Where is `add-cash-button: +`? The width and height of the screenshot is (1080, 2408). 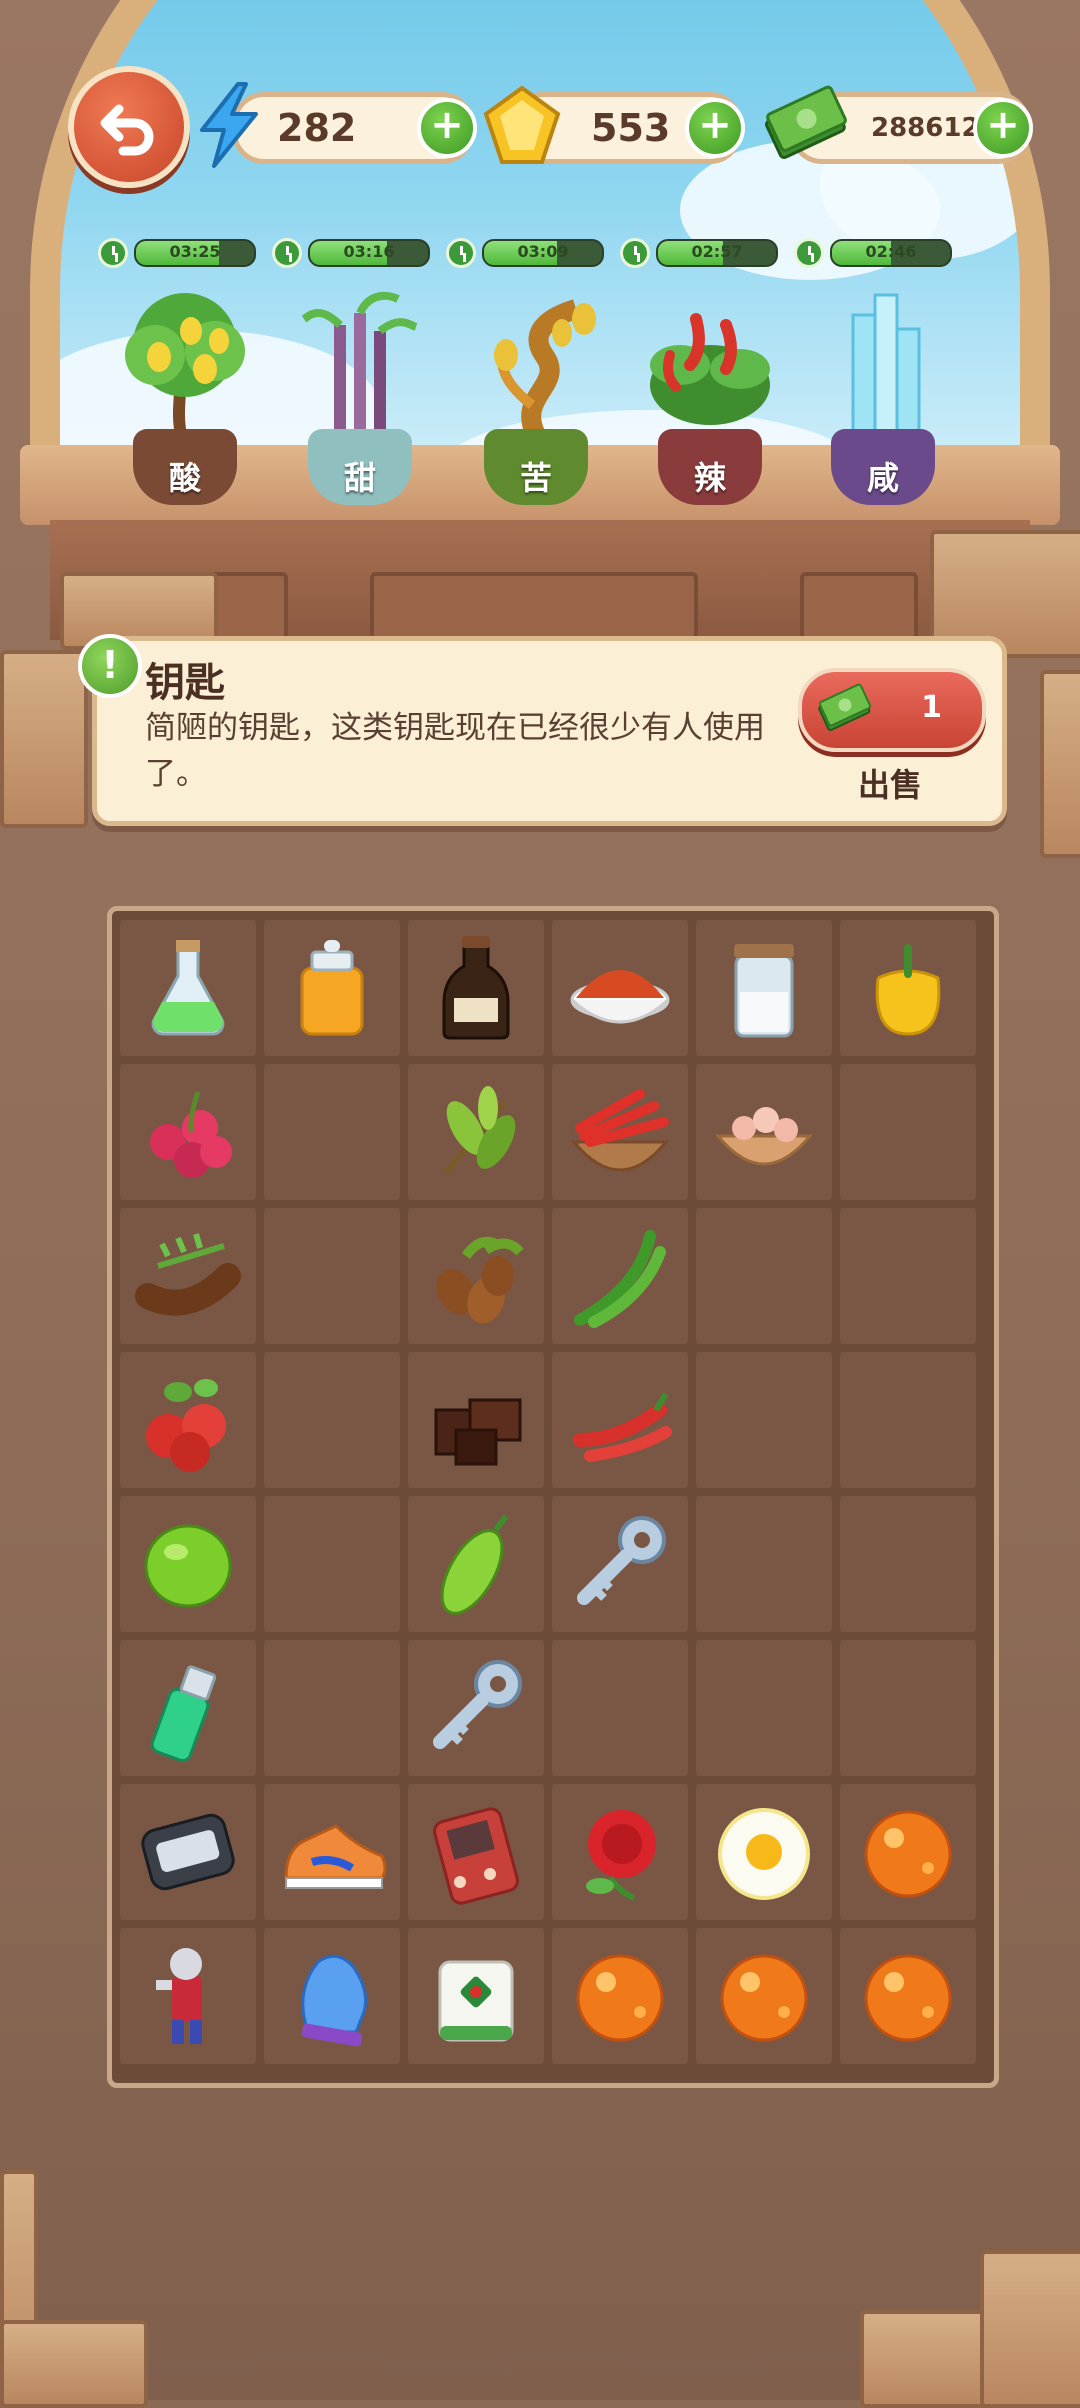
add-cash-button: + is located at coordinates (1003, 128).